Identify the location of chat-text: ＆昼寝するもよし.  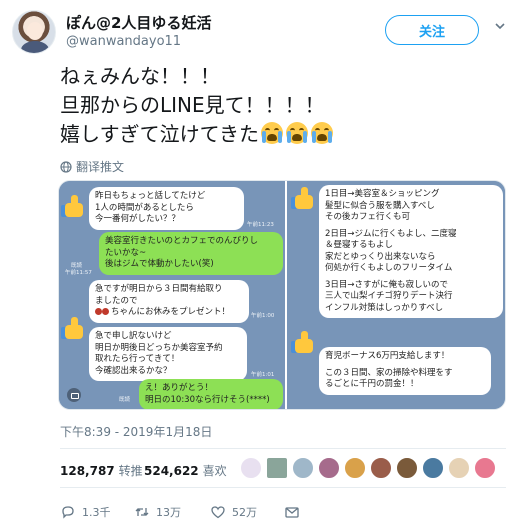
(359, 245).